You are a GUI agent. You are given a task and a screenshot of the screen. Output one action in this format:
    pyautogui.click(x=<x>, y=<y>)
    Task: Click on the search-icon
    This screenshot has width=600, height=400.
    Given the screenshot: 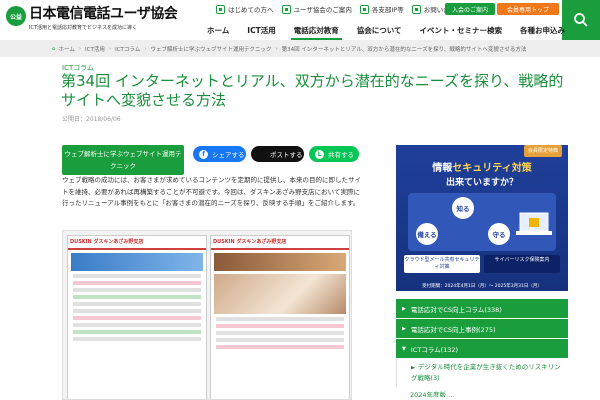 What is the action you would take?
    pyautogui.click(x=581, y=20)
    